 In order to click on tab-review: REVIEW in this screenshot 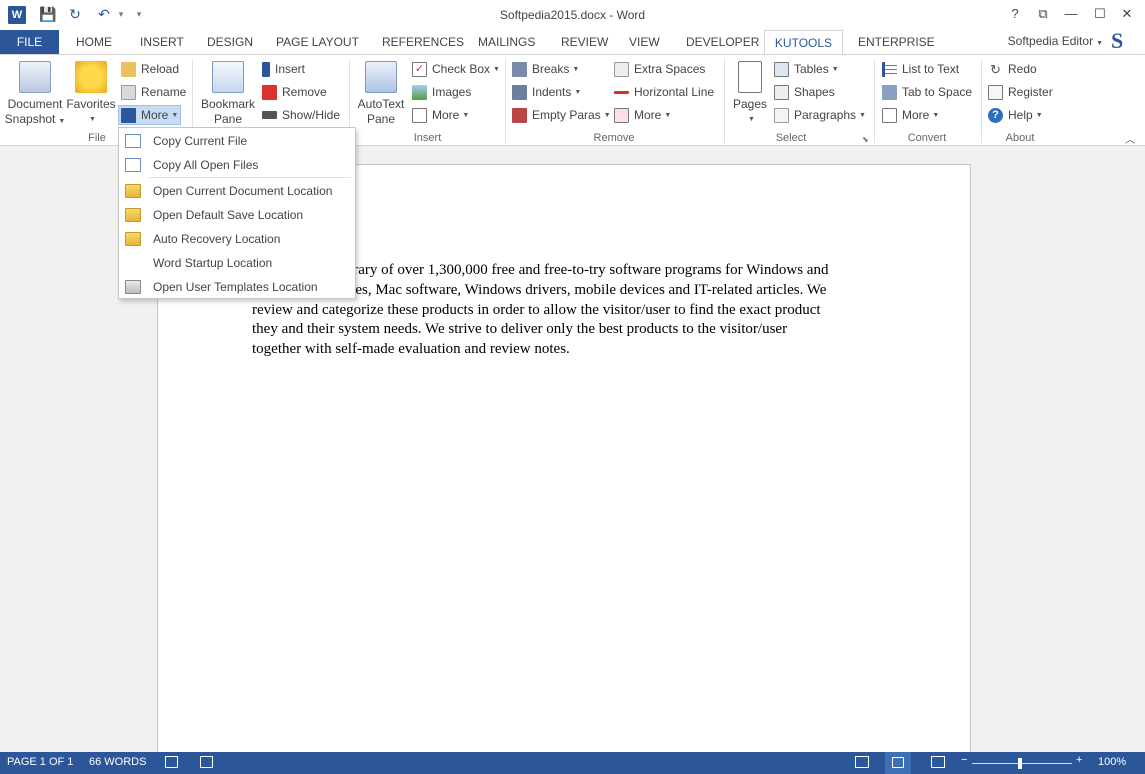, I will do `click(584, 42)`.